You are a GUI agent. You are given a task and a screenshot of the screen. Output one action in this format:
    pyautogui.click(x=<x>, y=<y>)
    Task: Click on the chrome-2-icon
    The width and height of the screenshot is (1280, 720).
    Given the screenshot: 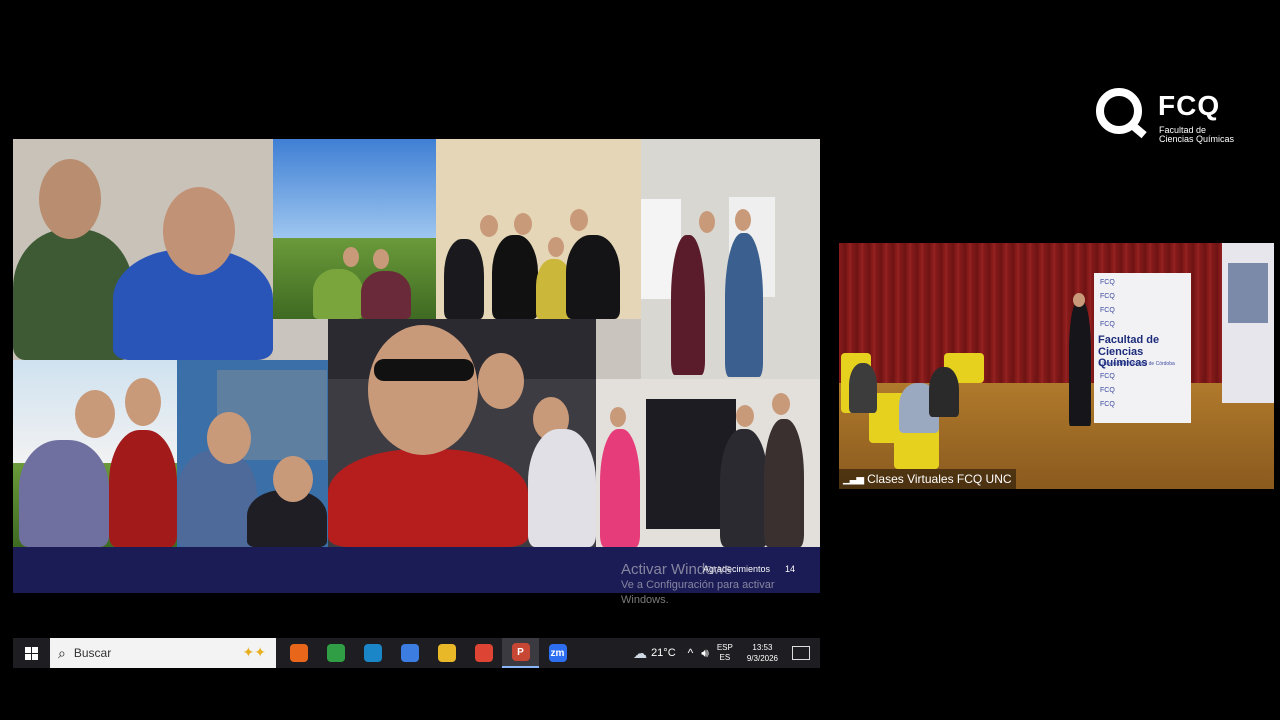 What is the action you would take?
    pyautogui.click(x=483, y=653)
    